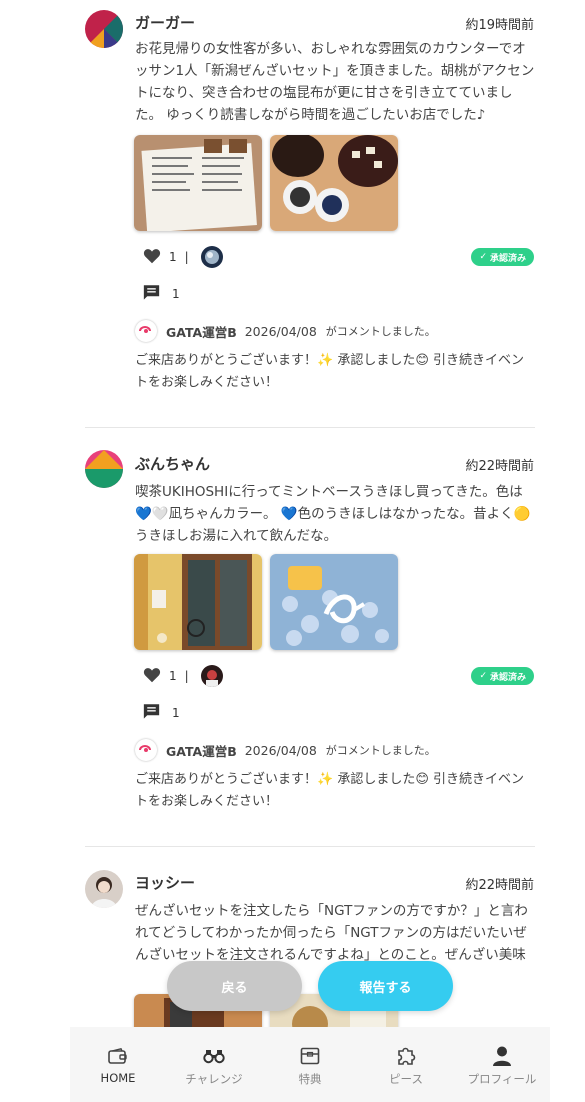  I want to click on tab-challenge: チャレンジ, so click(214, 1064).